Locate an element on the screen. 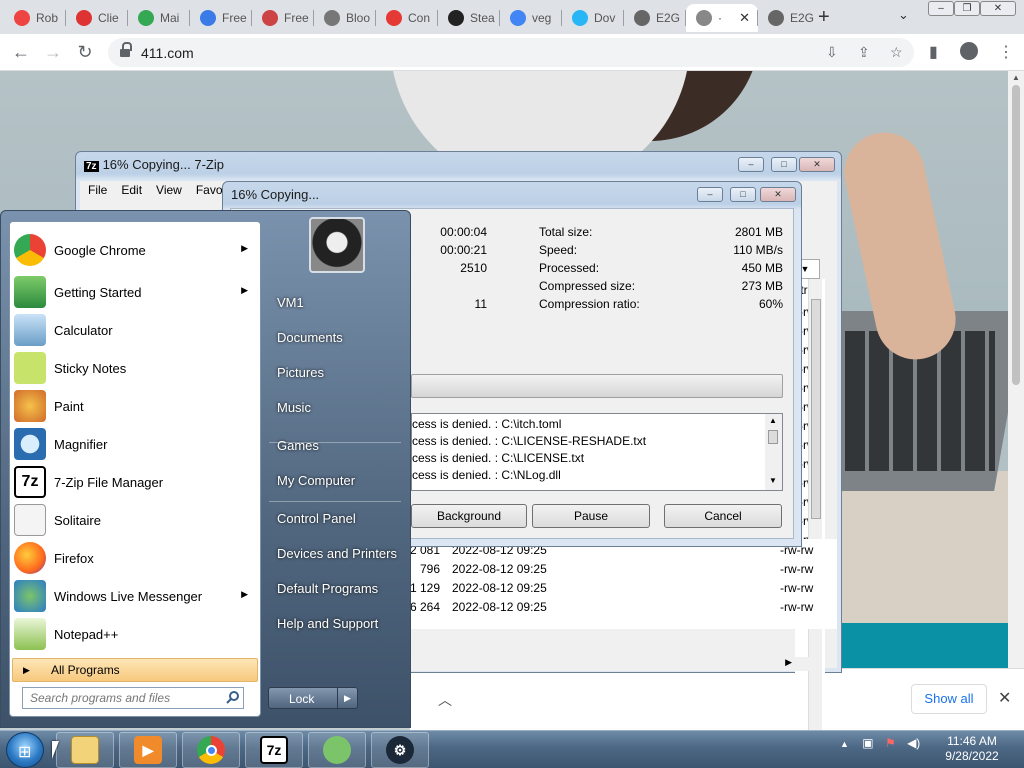  start-menu-item: Calculator is located at coordinates (135, 330).